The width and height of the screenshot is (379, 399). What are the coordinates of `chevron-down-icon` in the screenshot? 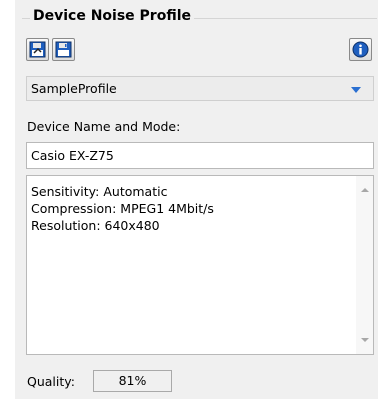 It's located at (356, 90).